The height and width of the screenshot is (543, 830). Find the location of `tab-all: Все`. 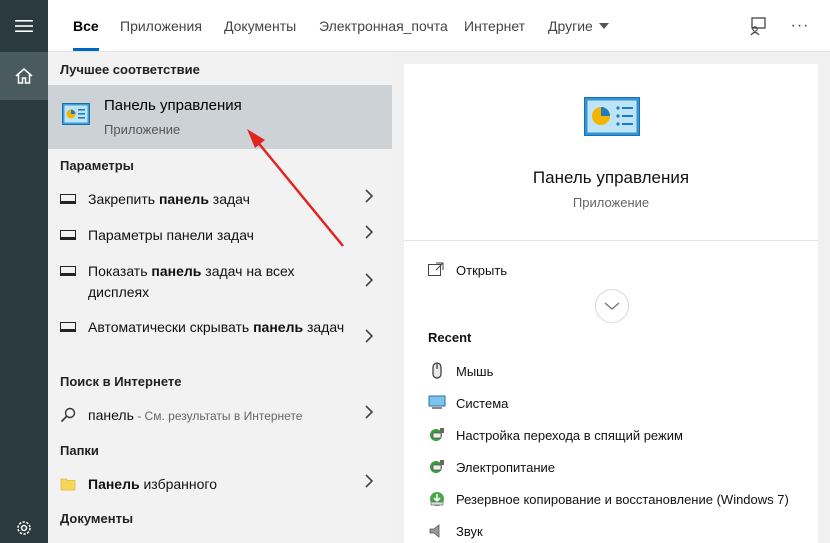

tab-all: Все is located at coordinates (86, 26).